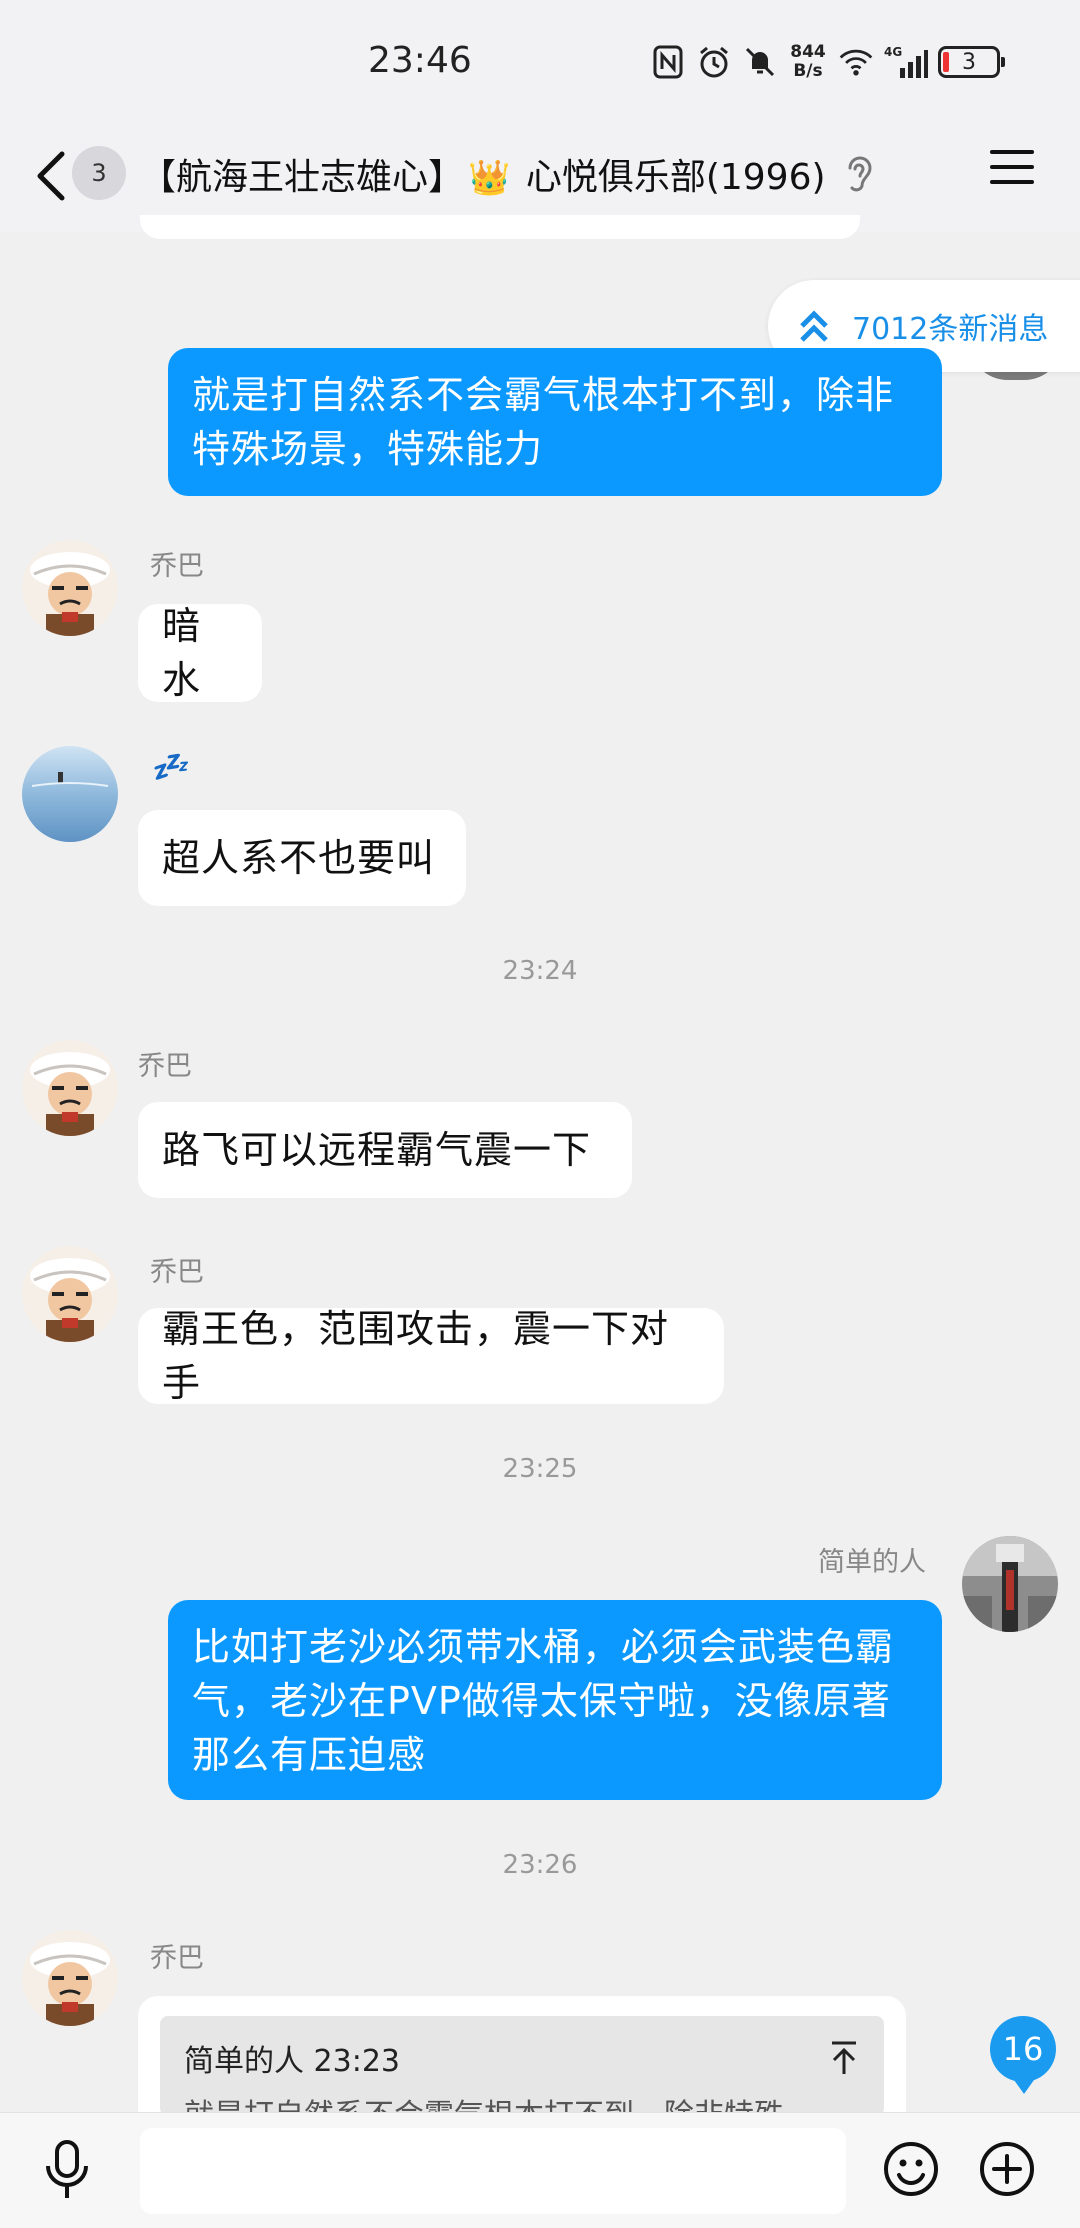  What do you see at coordinates (99, 173) in the screenshot?
I see `back-unread-count: 3` at bounding box center [99, 173].